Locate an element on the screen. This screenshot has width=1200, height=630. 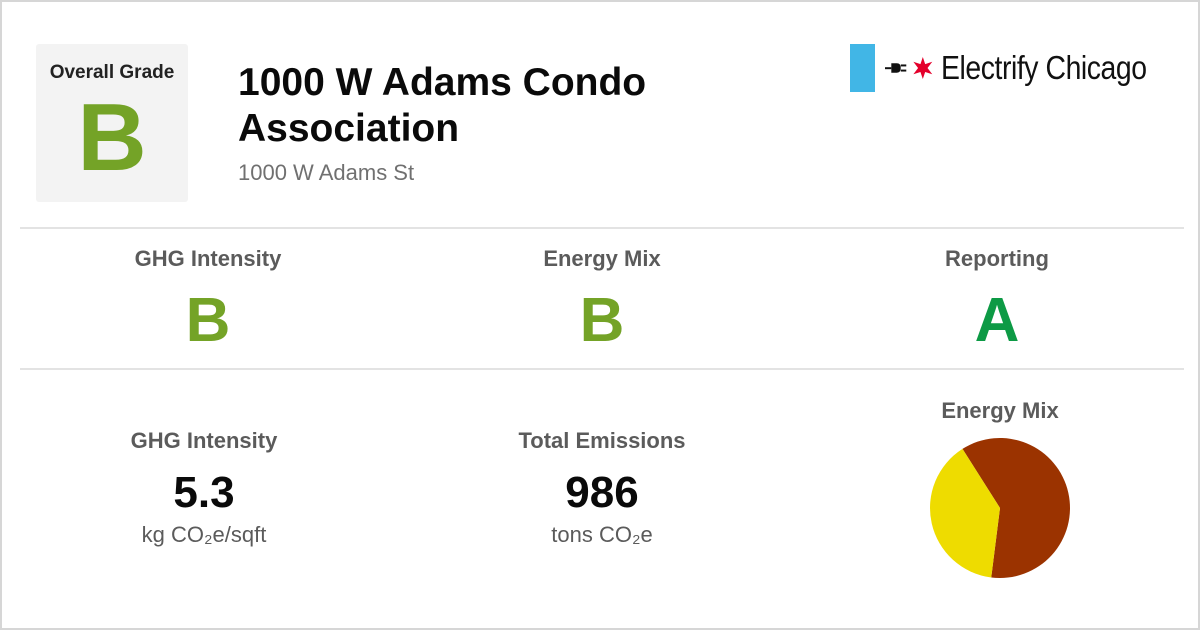
total-emissions-metric: Total Emissions 986 tons CO₂e is located at coordinates (602, 488).